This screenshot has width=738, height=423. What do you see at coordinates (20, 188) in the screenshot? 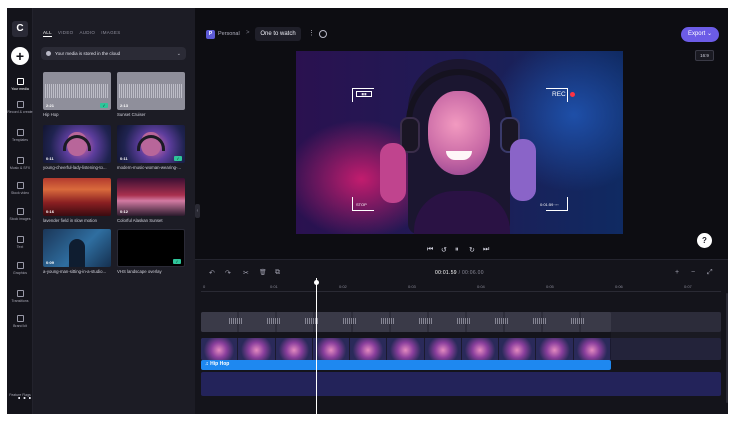
I see `rail-stock-video: Stock video` at bounding box center [20, 188].